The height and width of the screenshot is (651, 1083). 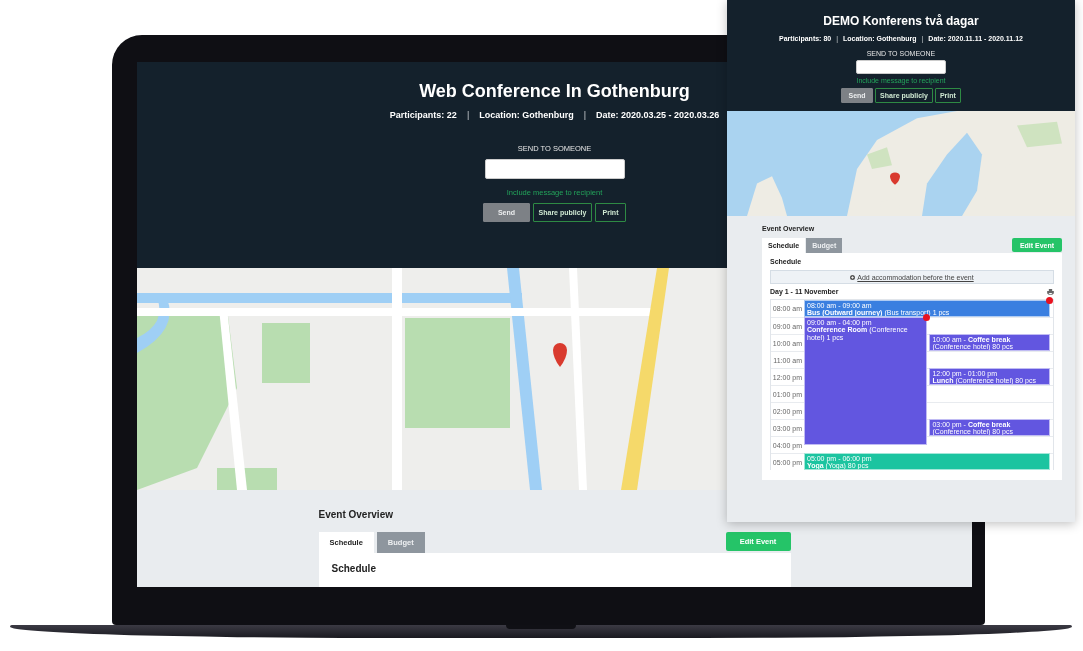 What do you see at coordinates (554, 91) in the screenshot?
I see `event-title: Web Conference In Gothenburg` at bounding box center [554, 91].